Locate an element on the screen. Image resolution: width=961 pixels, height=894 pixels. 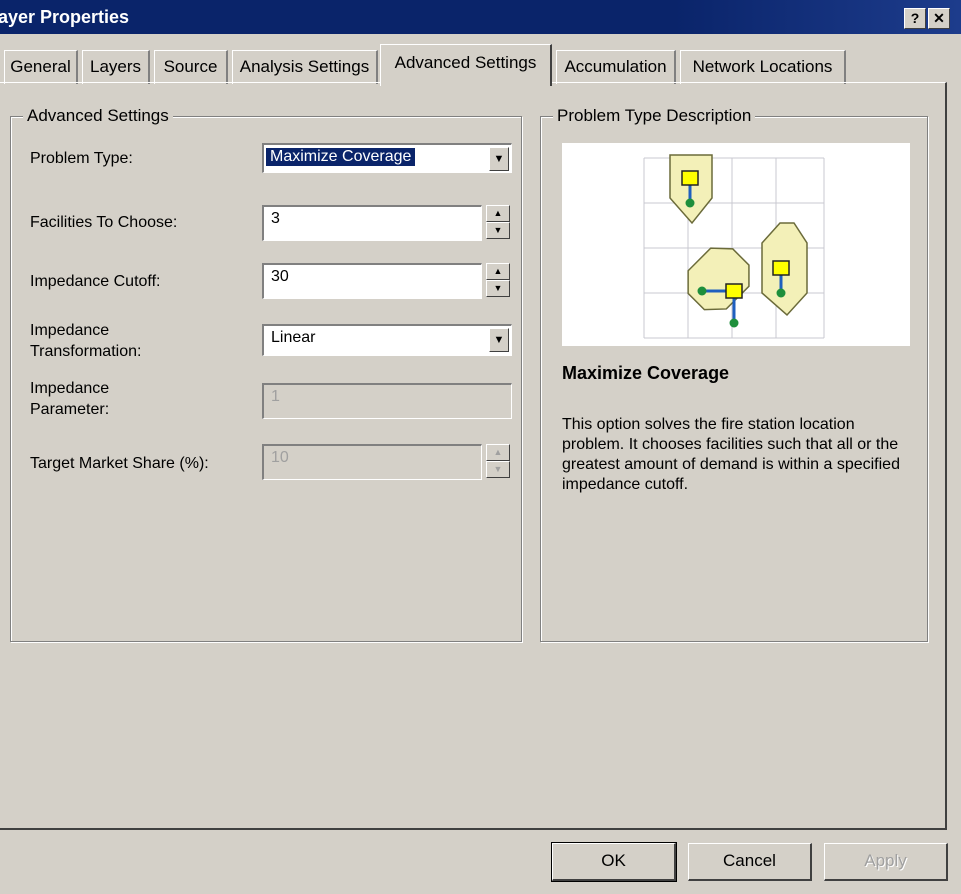
facilities-stepper: ▲ ▼ is located at coordinates (498, 222).